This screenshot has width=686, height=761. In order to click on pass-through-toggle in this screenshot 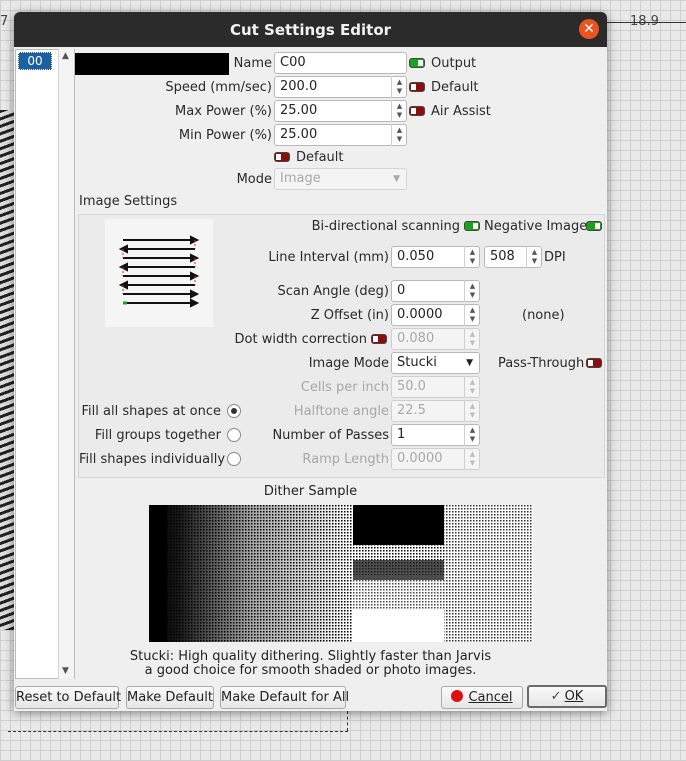, I will do `click(594, 363)`.